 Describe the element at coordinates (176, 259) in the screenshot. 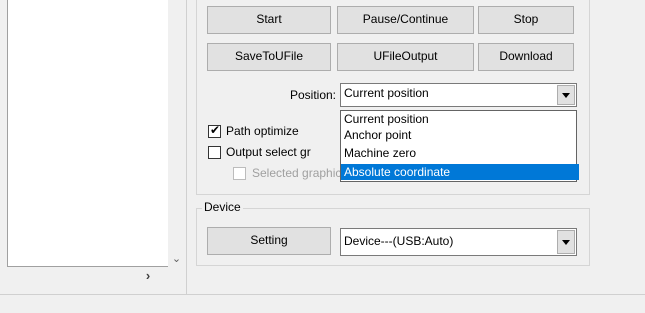

I see `chevron-down-icon: ⌄` at that location.